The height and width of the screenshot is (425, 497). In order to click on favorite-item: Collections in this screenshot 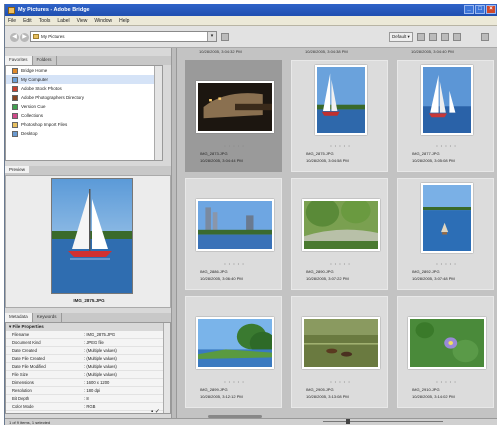, I will do `click(84, 115)`.